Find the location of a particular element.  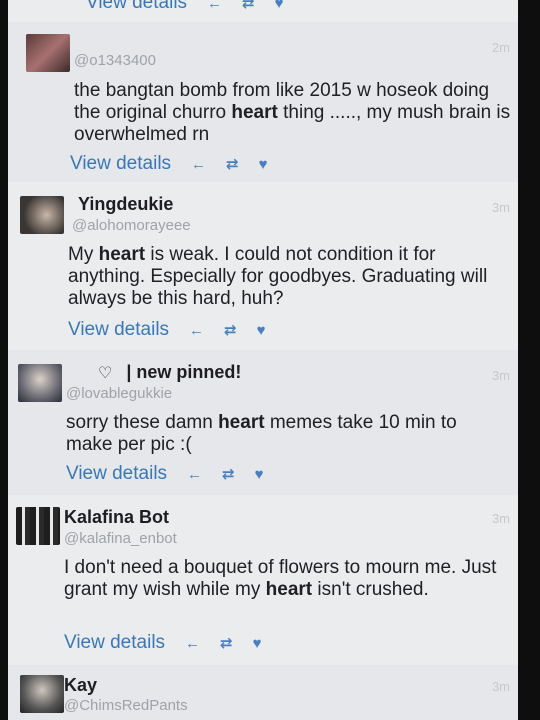

screen-edge-right is located at coordinates (529, 360).